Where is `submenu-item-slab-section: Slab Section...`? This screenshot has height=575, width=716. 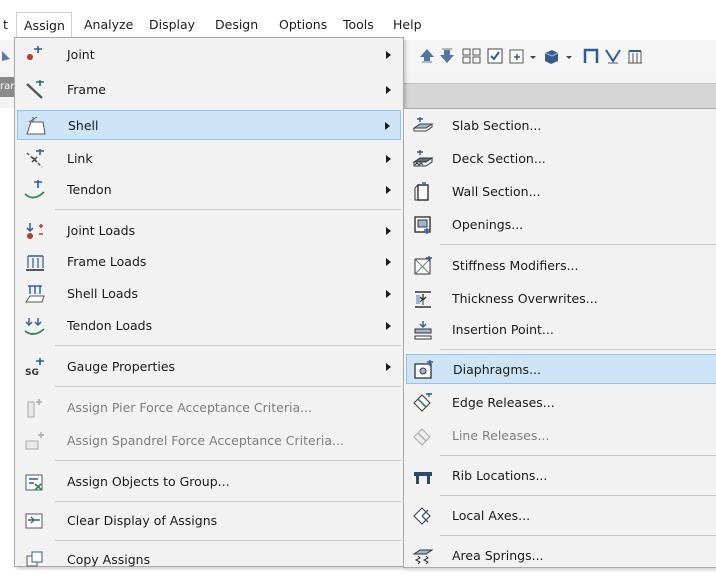 submenu-item-slab-section: Slab Section... is located at coordinates (561, 126).